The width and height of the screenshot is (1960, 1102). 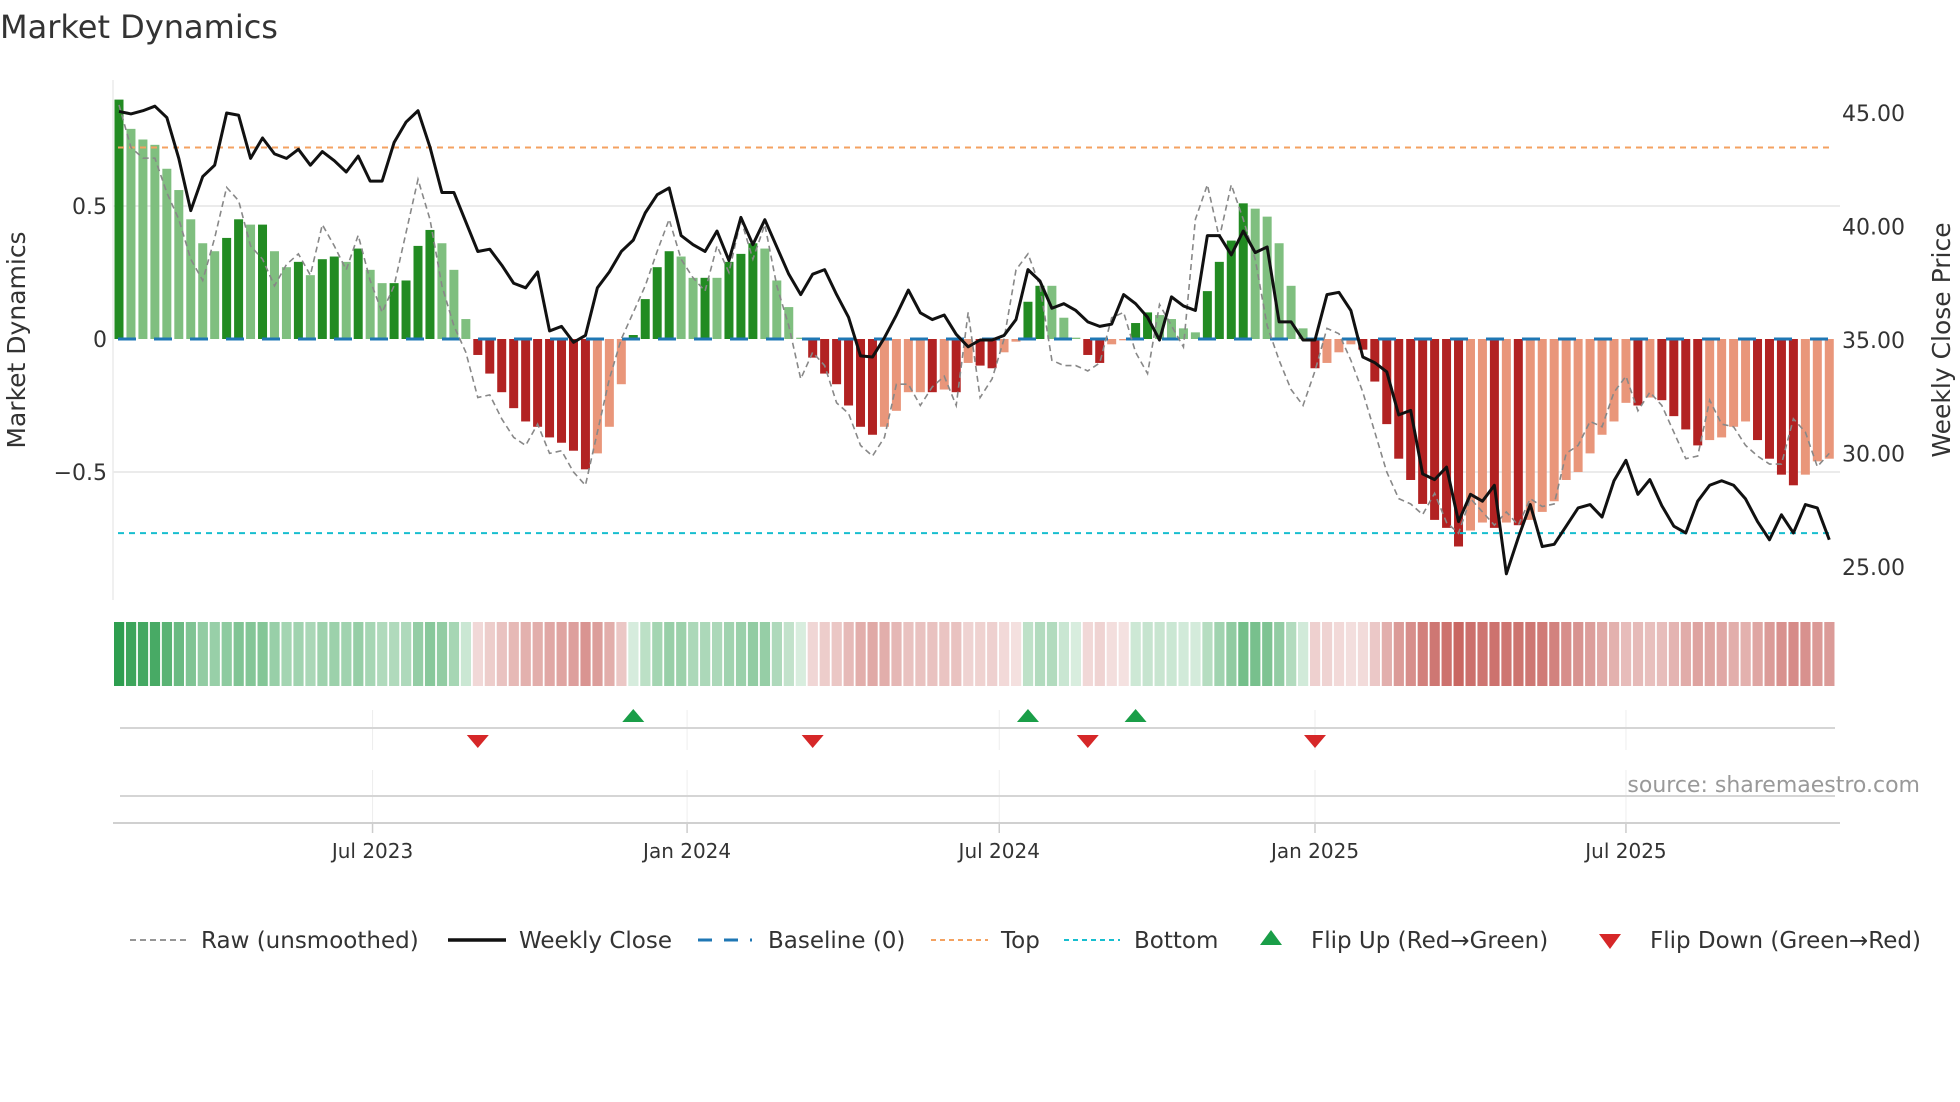 What do you see at coordinates (1314, 851) in the screenshot?
I see `x-tick-label: Jan 2025` at bounding box center [1314, 851].